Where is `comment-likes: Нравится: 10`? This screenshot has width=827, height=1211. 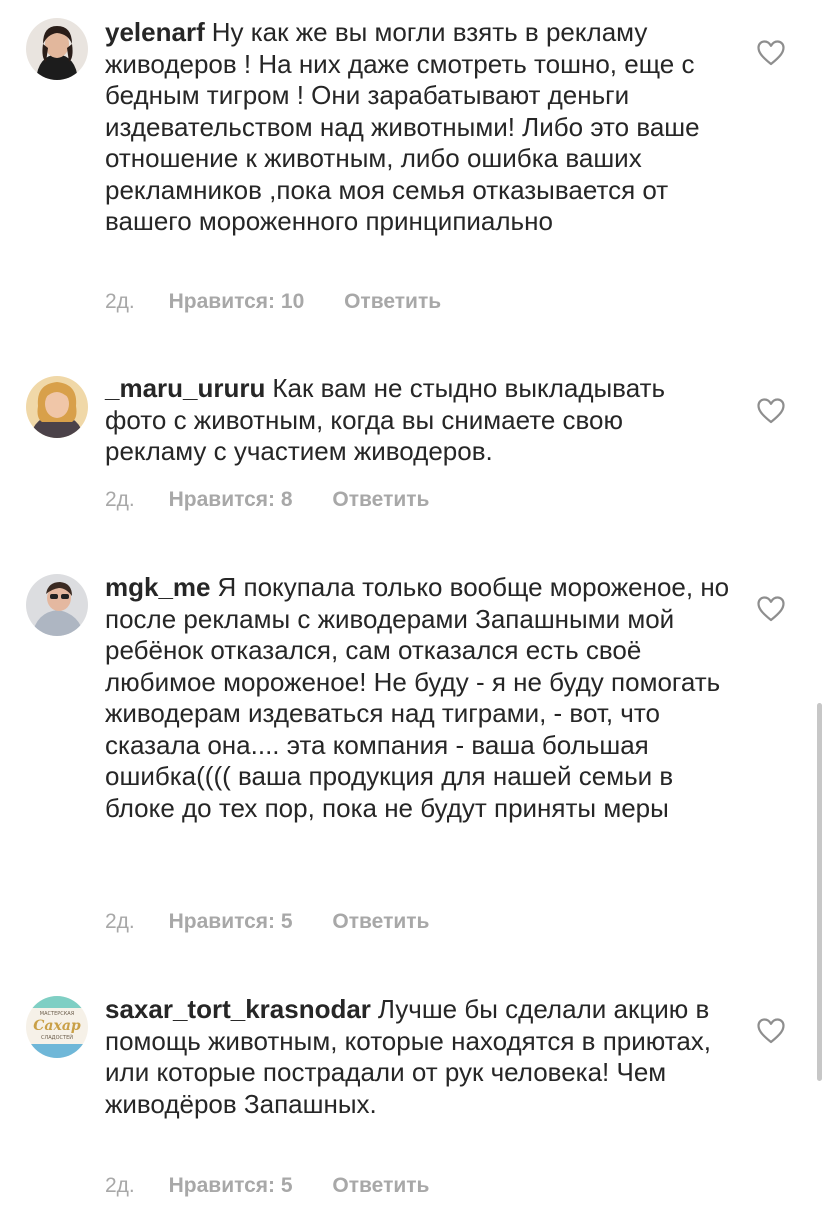
comment-likes: Нравится: 10 is located at coordinates (237, 302).